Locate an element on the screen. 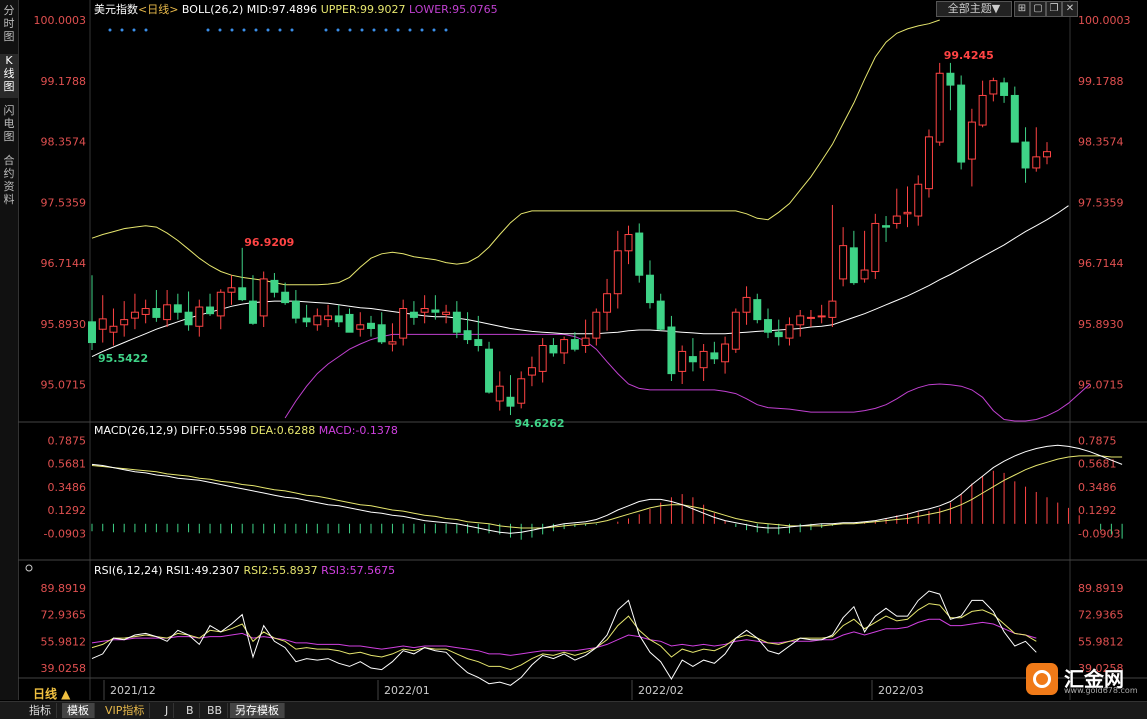 The image size is (1147, 719). restore-icon: ❐ is located at coordinates (1054, 9).